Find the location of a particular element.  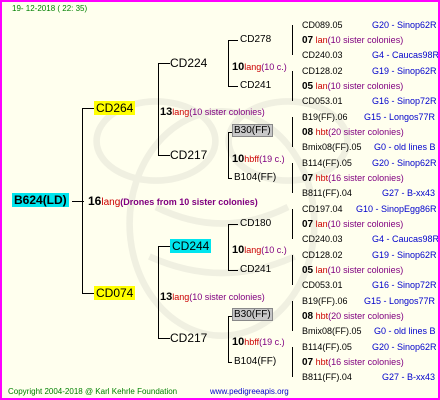

g4-row-15: CD240.03 G4 - Caucas98R is located at coordinates (370, 239).